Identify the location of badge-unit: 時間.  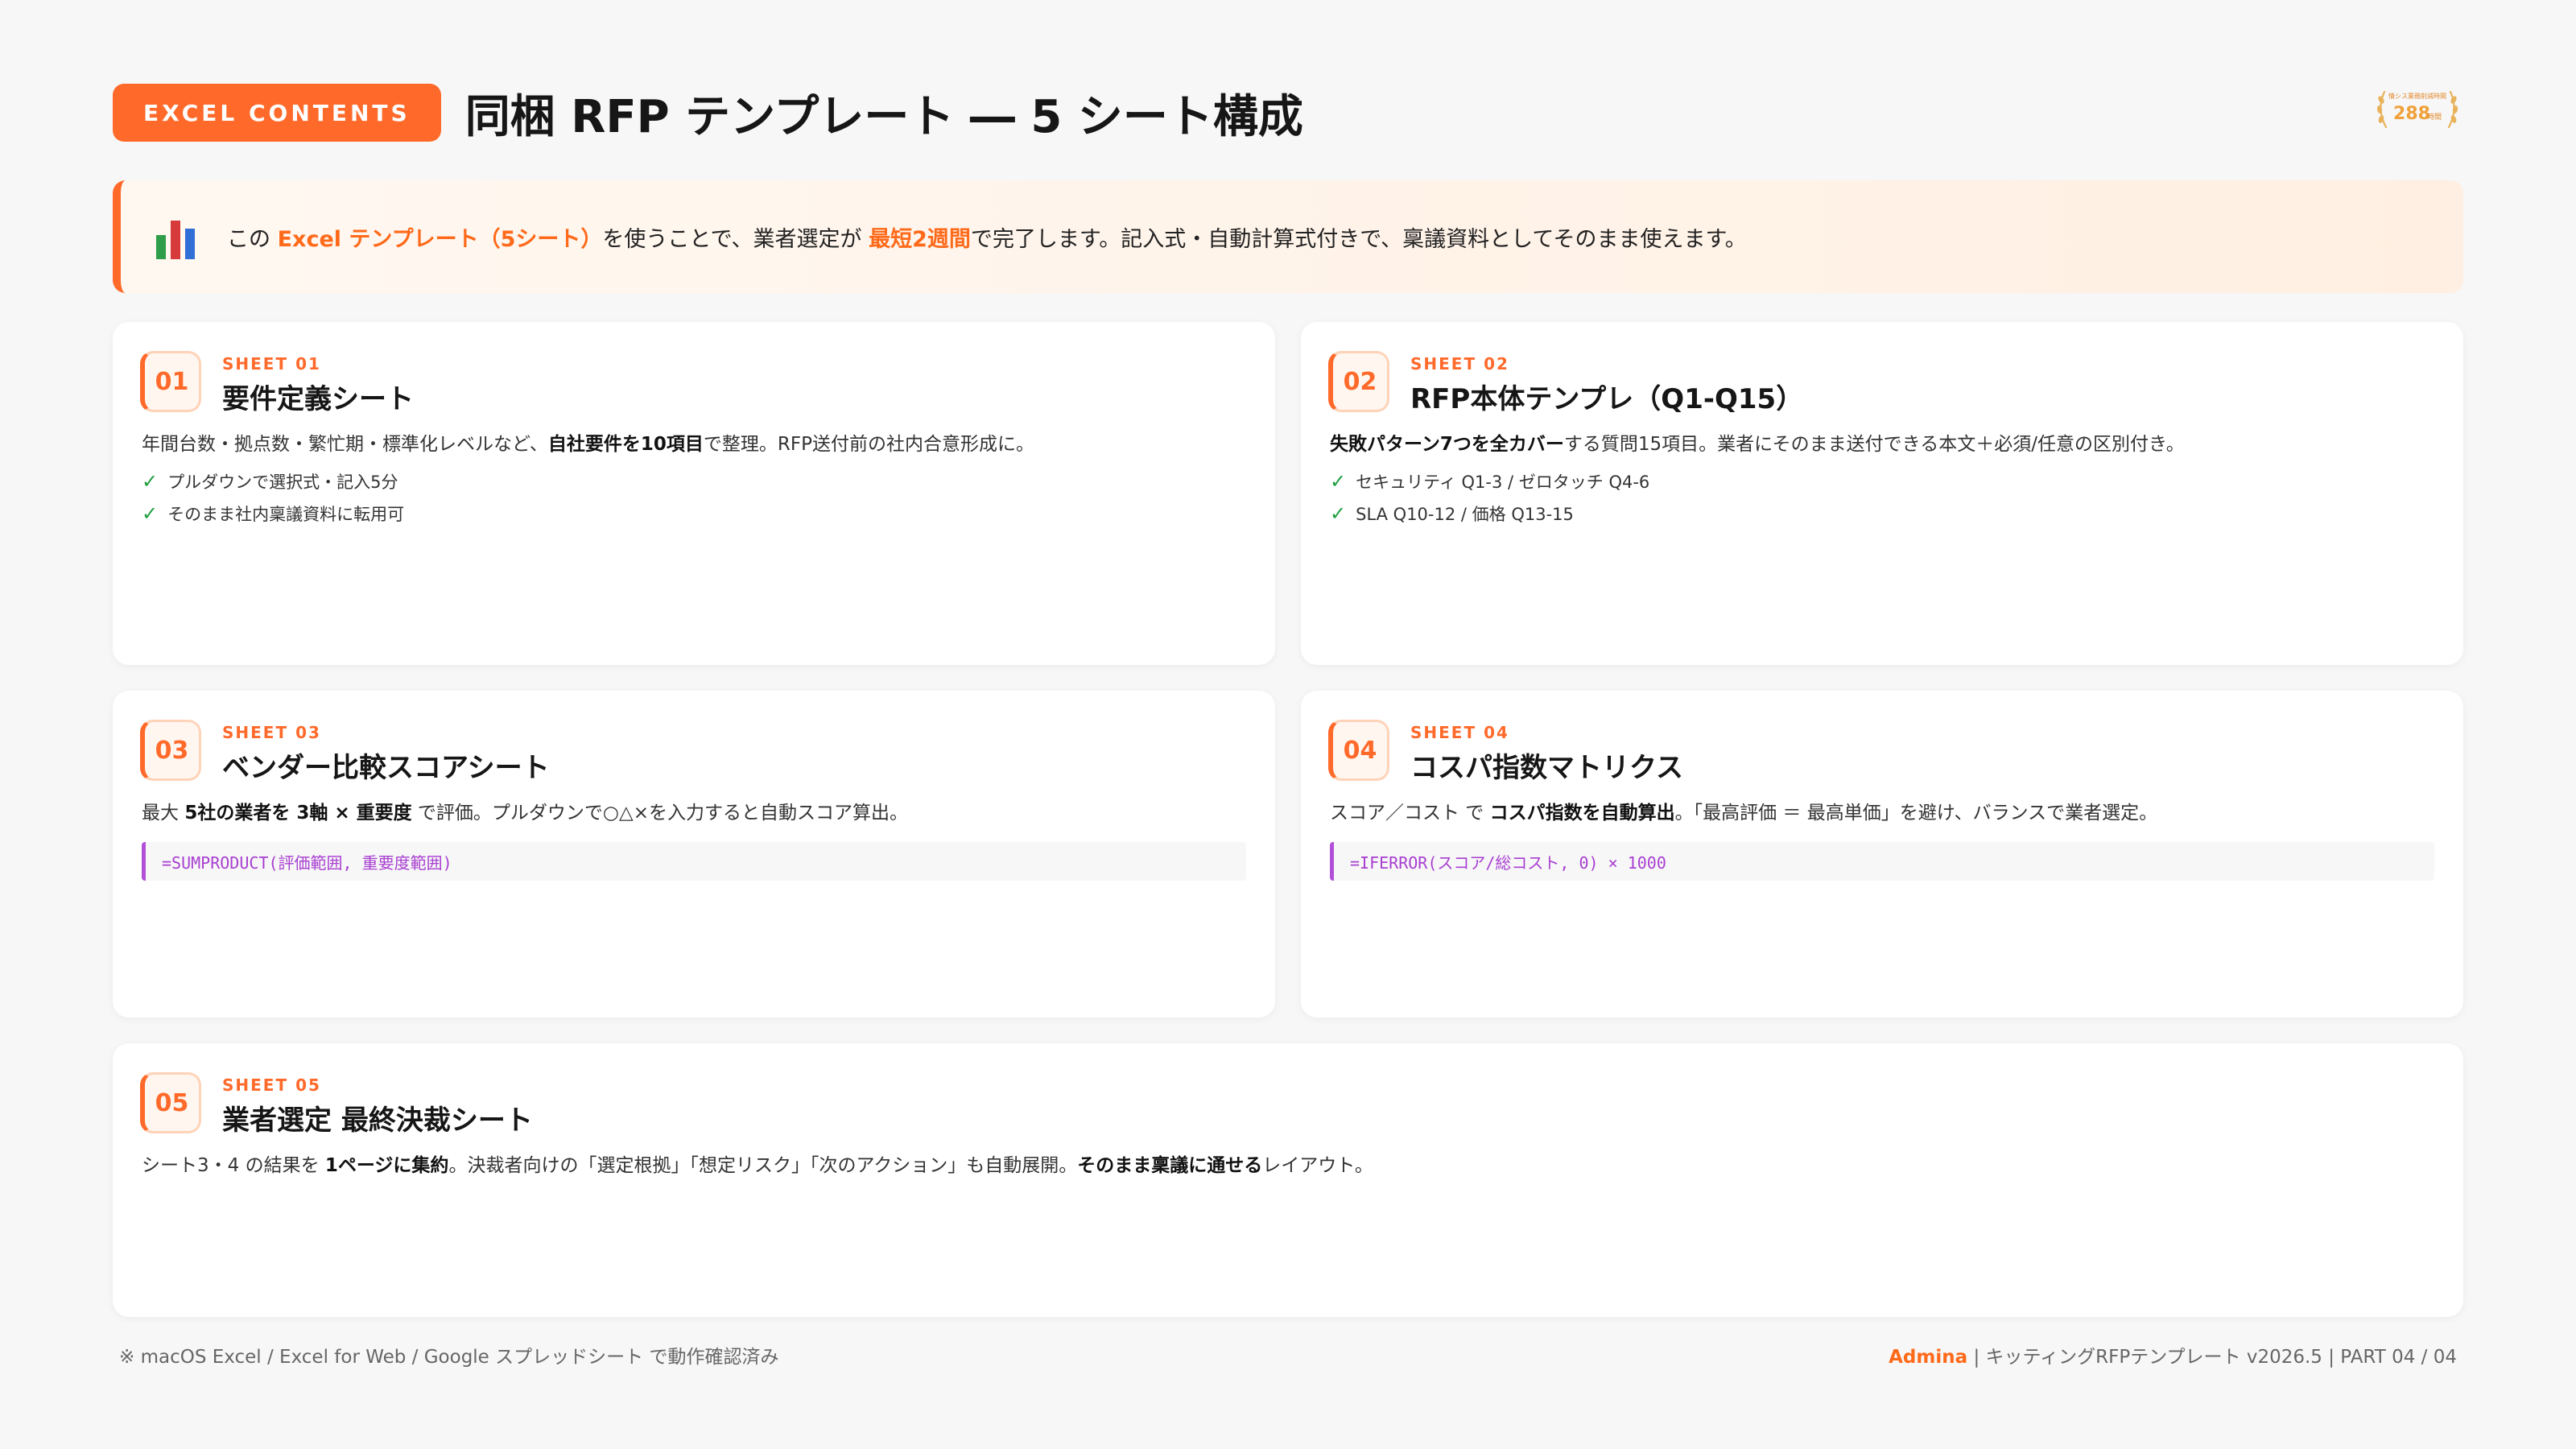
(2434, 117).